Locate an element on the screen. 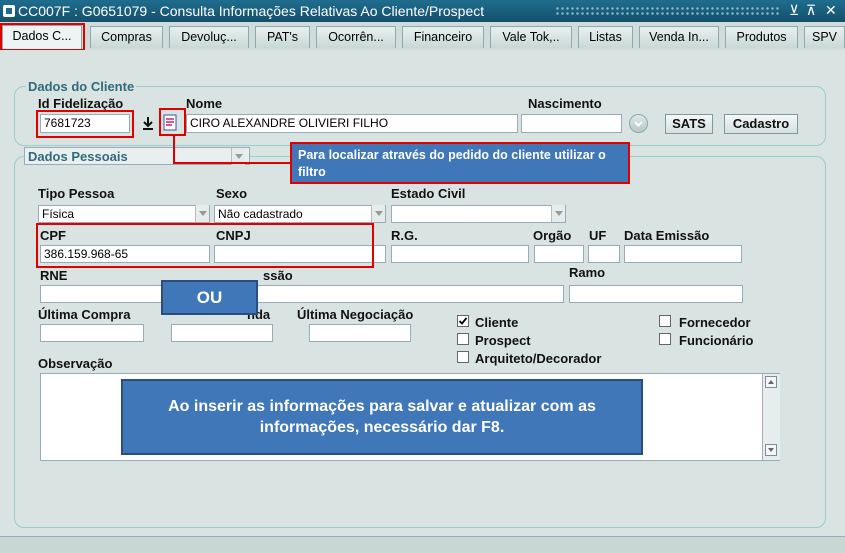  funcionario-checkbox is located at coordinates (665, 339).